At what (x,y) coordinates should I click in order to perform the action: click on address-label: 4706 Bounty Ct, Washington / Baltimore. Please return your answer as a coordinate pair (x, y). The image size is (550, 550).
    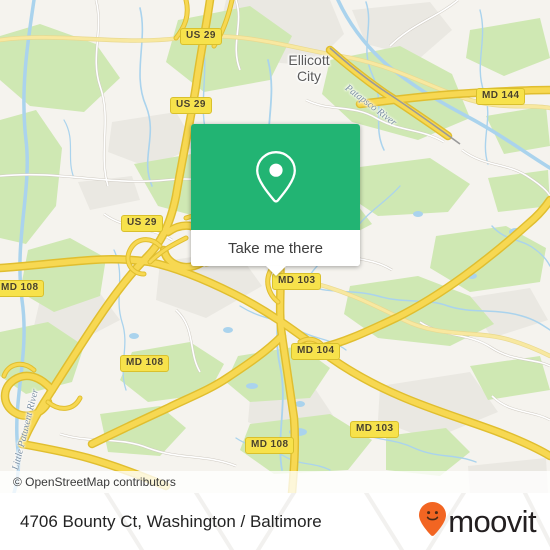
    Looking at the image, I should click on (171, 521).